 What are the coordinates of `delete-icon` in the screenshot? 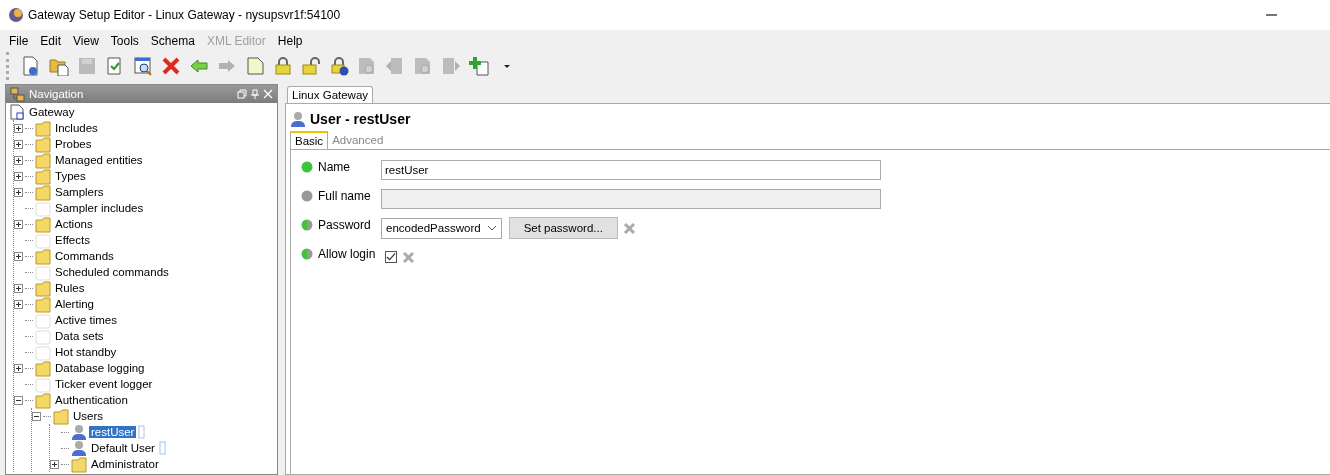 It's located at (170, 66).